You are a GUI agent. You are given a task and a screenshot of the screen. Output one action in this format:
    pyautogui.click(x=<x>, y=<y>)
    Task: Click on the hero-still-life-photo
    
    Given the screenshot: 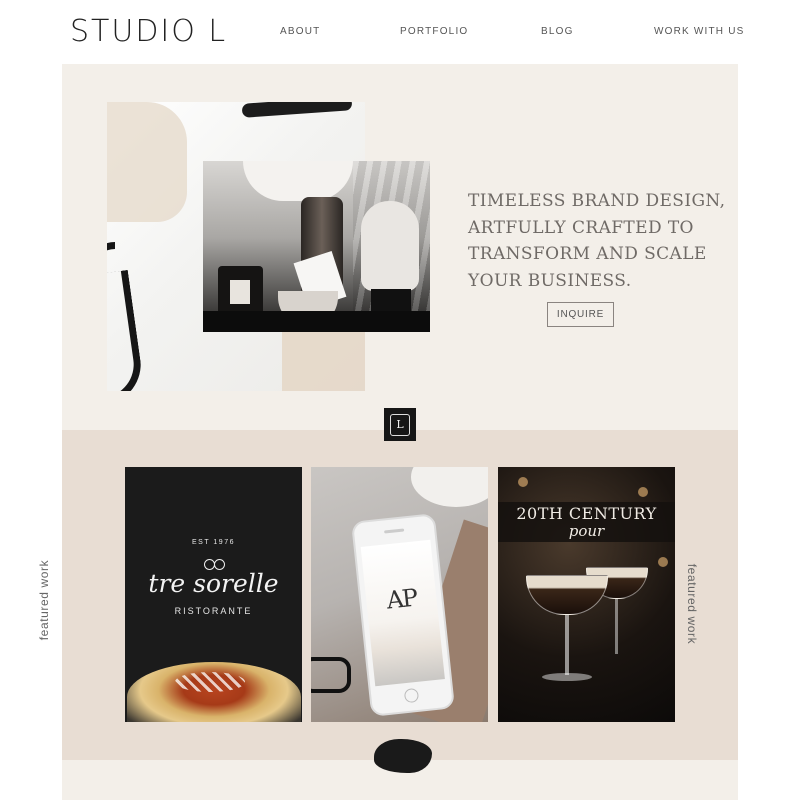 What is the action you would take?
    pyautogui.click(x=316, y=246)
    